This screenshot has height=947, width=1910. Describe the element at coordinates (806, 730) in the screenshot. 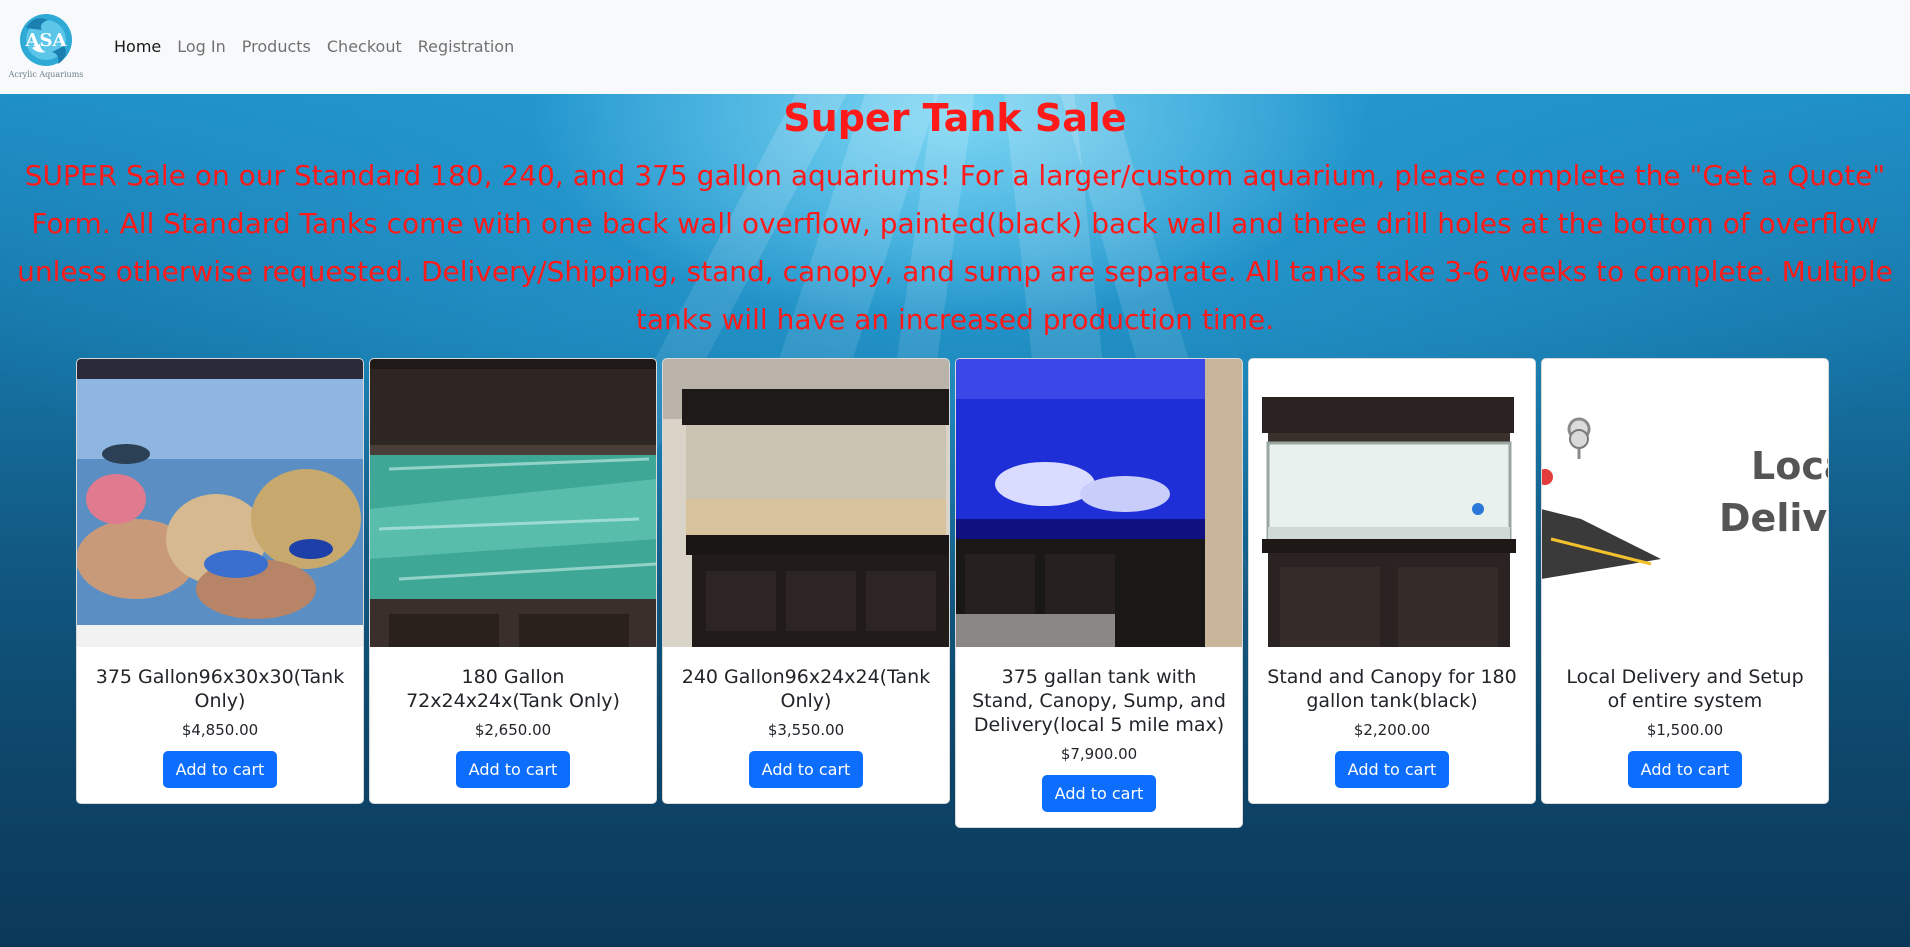

I see `product-price: $3,550.00` at that location.